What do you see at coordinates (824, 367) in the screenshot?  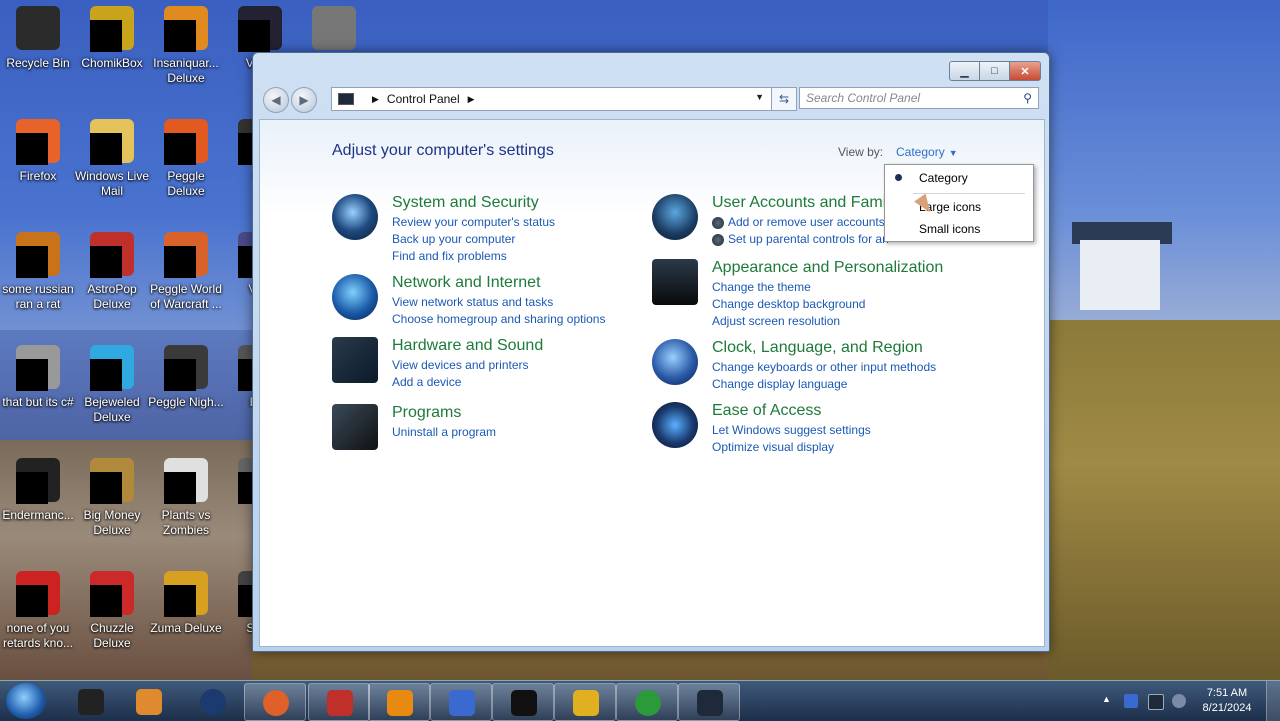 I see `category-link: Change keyboards or other input methods` at bounding box center [824, 367].